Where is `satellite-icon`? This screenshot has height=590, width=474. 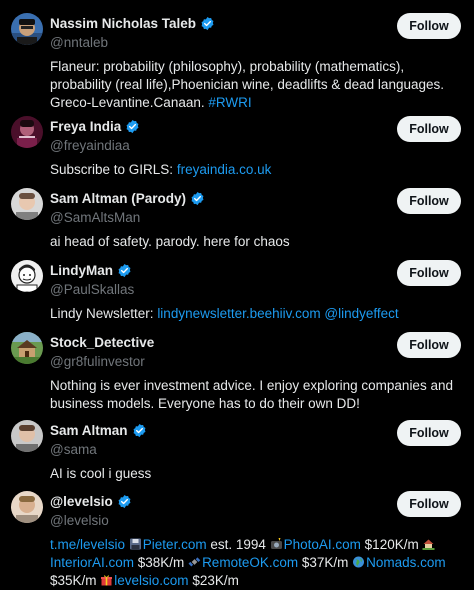
satellite-icon is located at coordinates (194, 562).